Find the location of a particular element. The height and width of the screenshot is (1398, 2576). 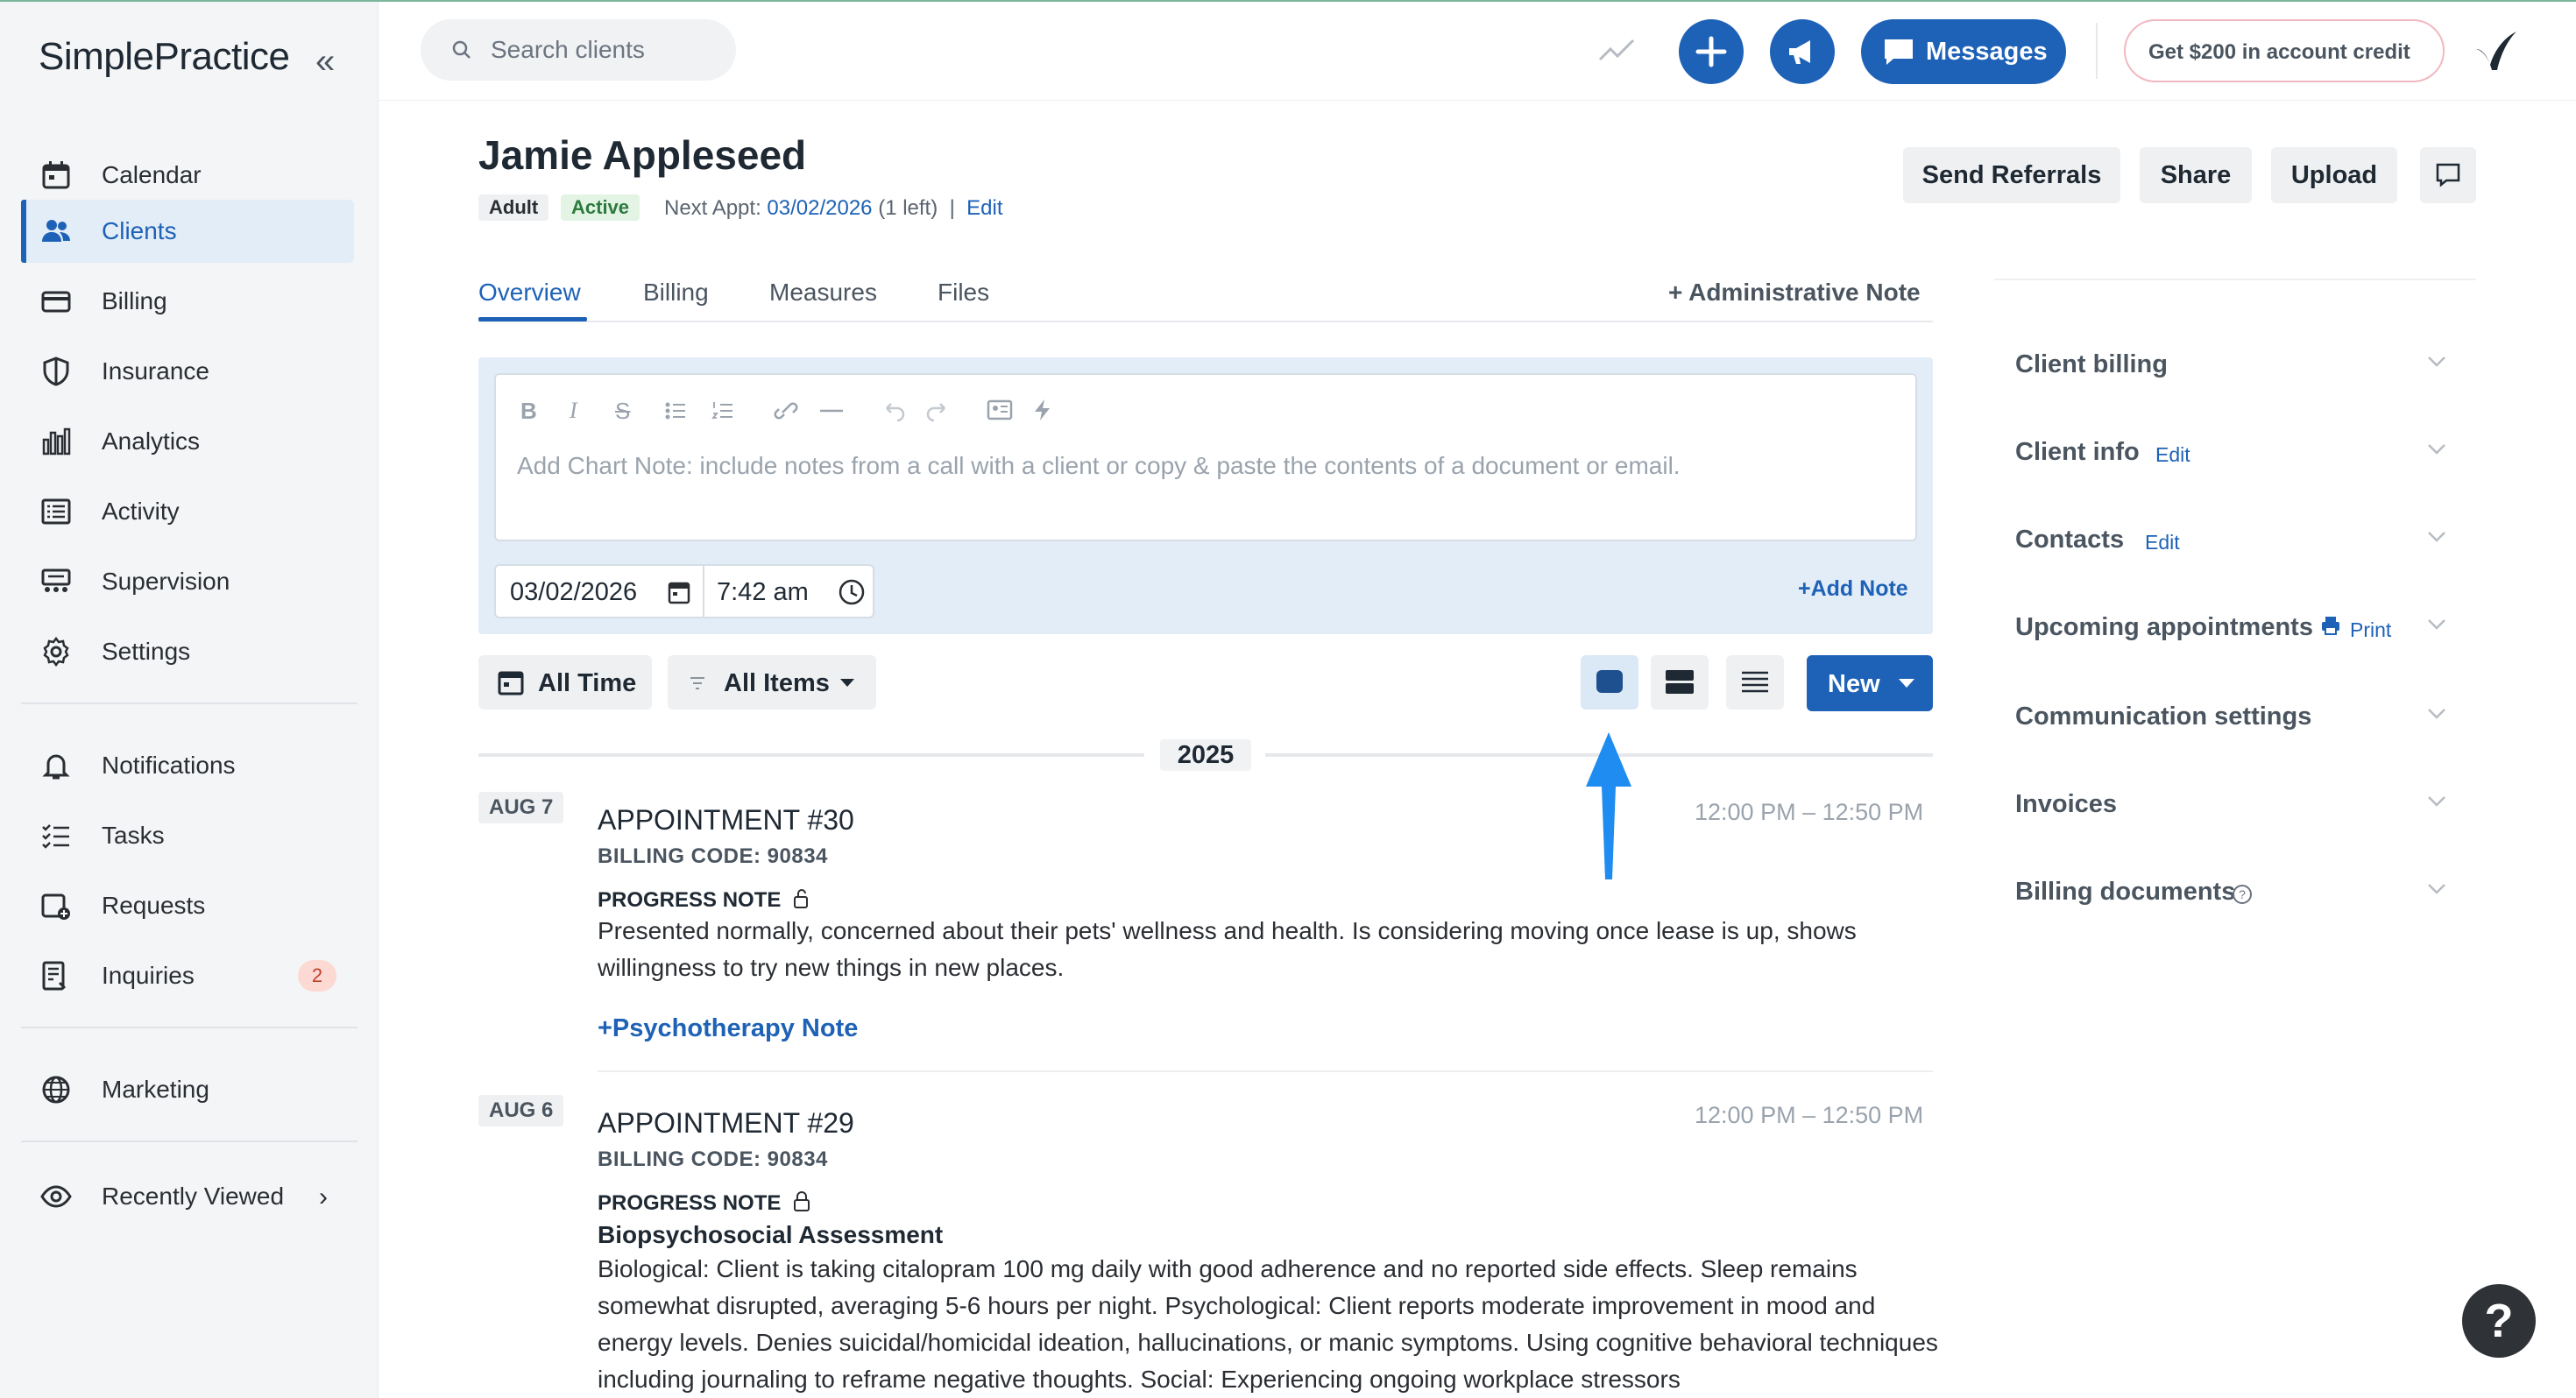

next-appt-date-link: 03/02/2026 is located at coordinates (819, 208).